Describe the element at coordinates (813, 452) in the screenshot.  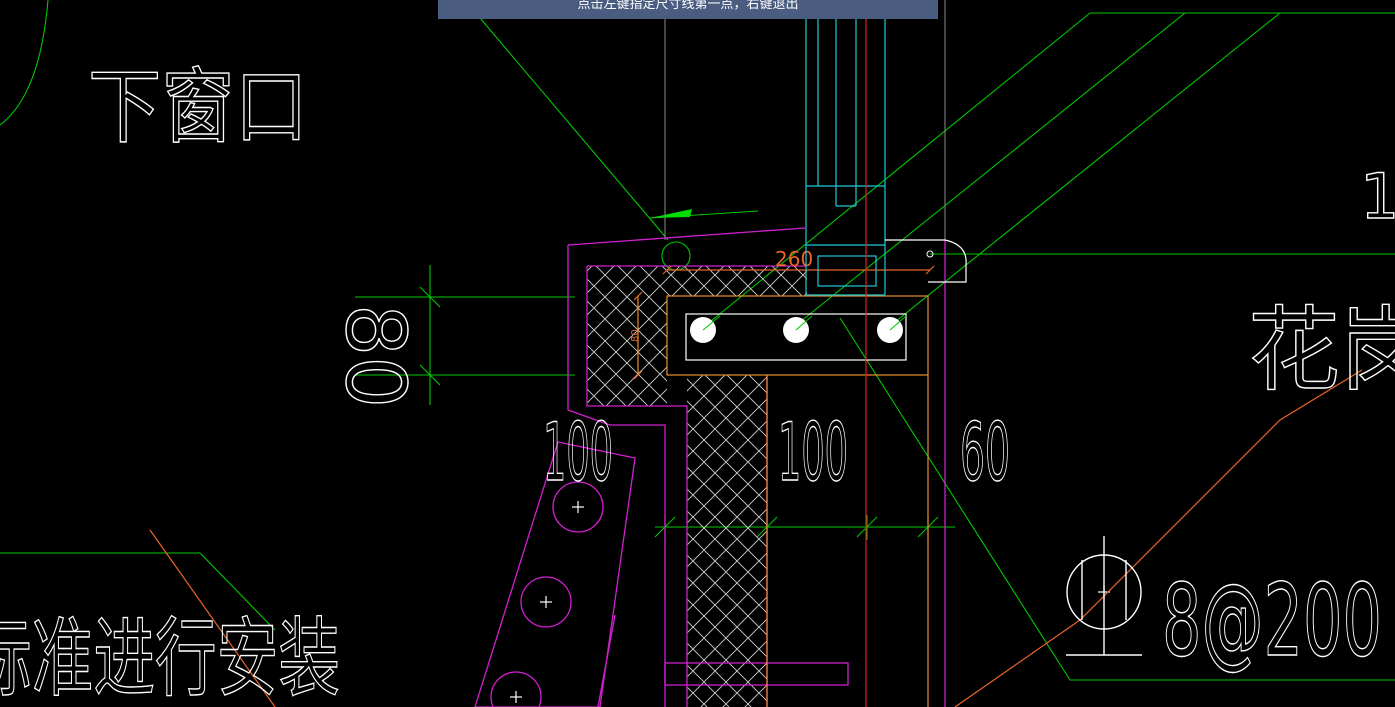
I see `dimension-100-mid: 100` at that location.